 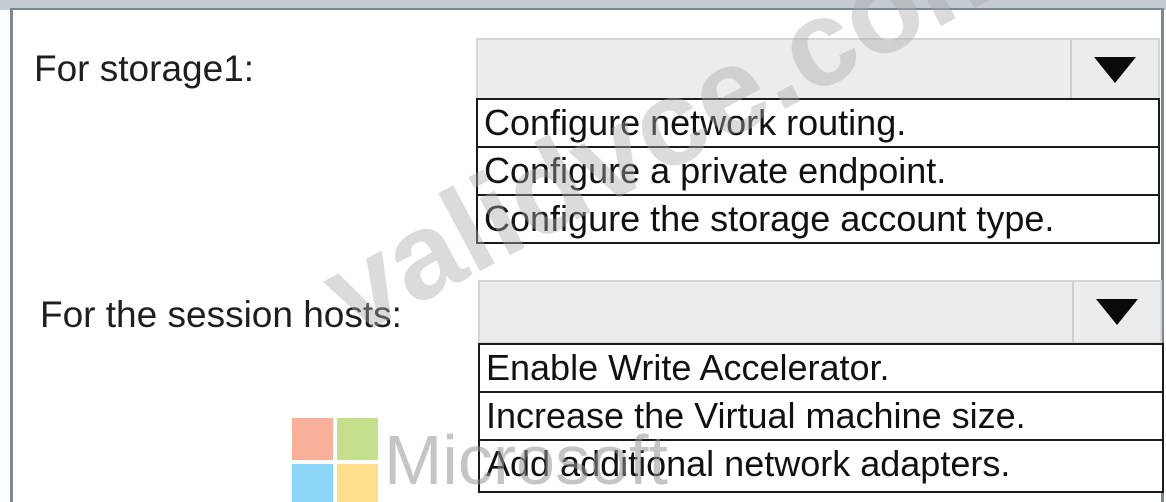 I want to click on session-hosts-dropdown-toggle, so click(x=1116, y=312).